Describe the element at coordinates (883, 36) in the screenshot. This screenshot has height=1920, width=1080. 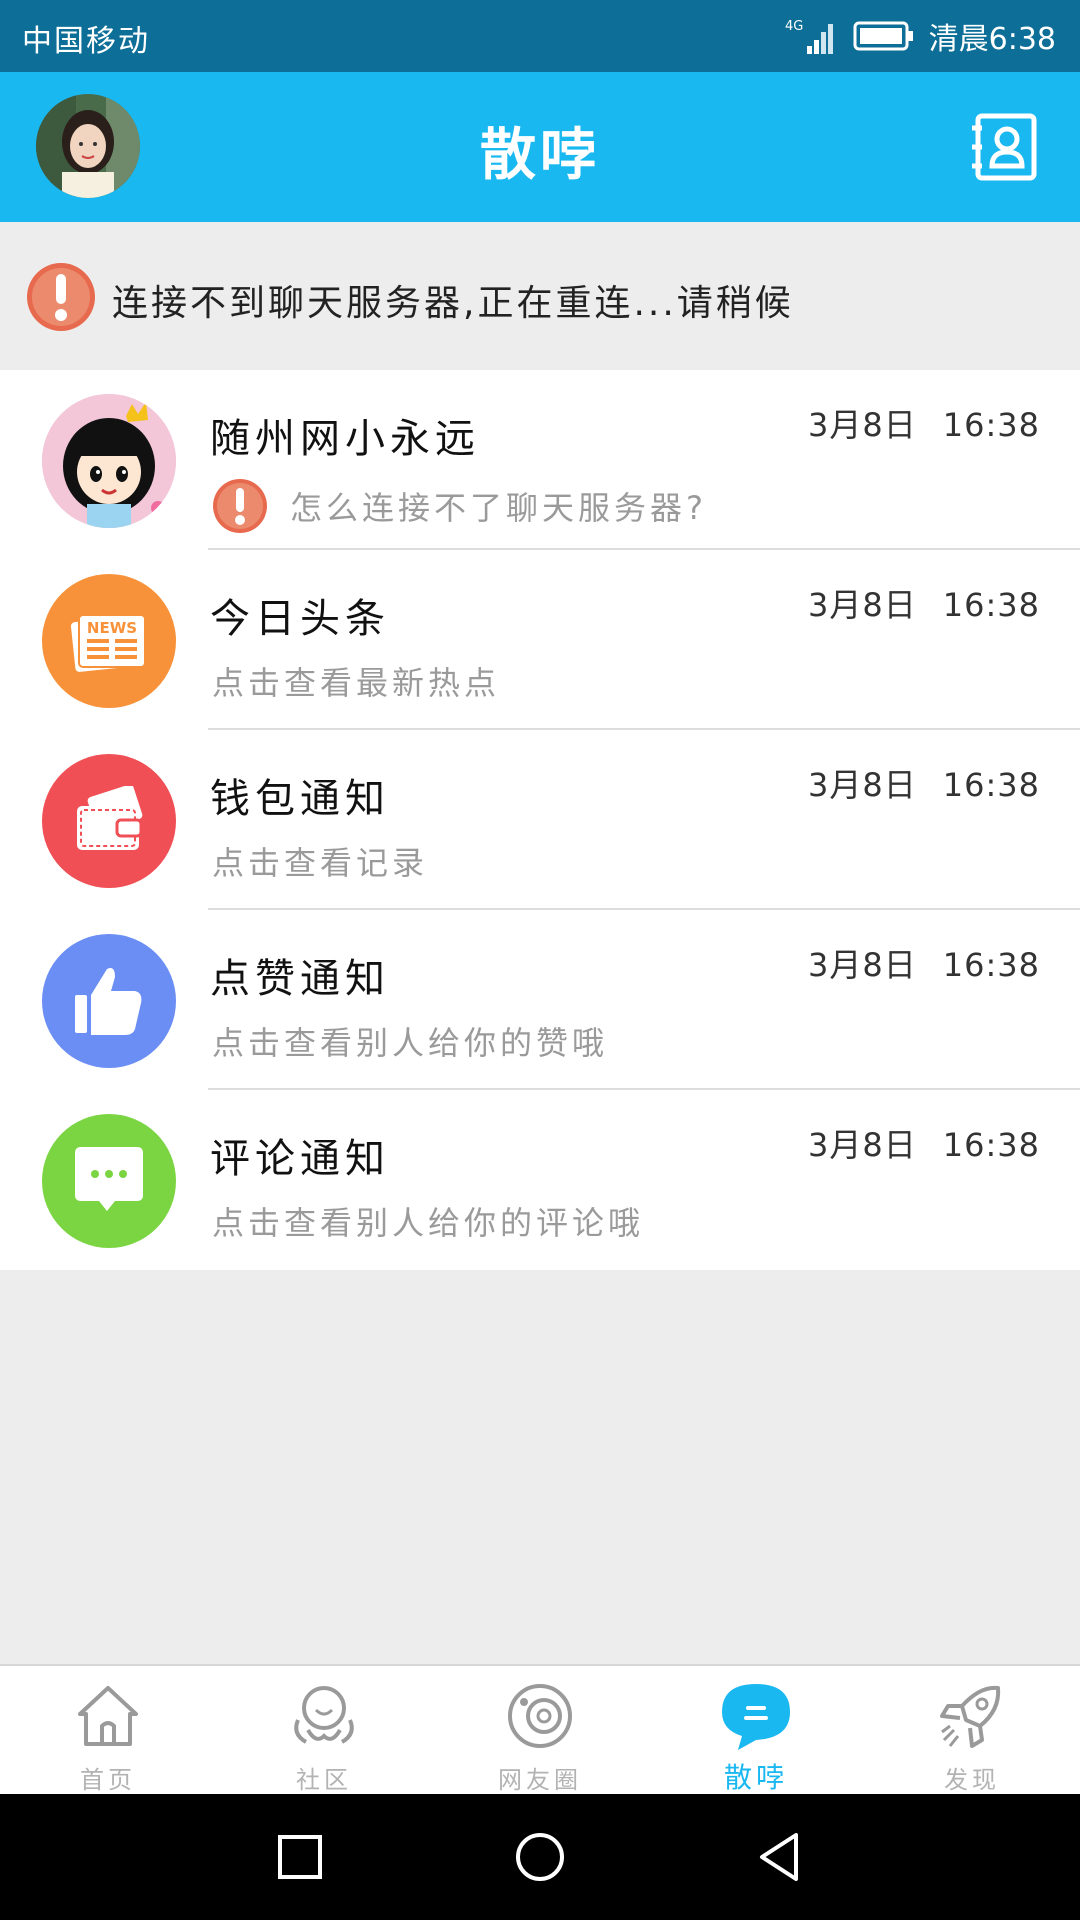
I see `battery-icon` at that location.